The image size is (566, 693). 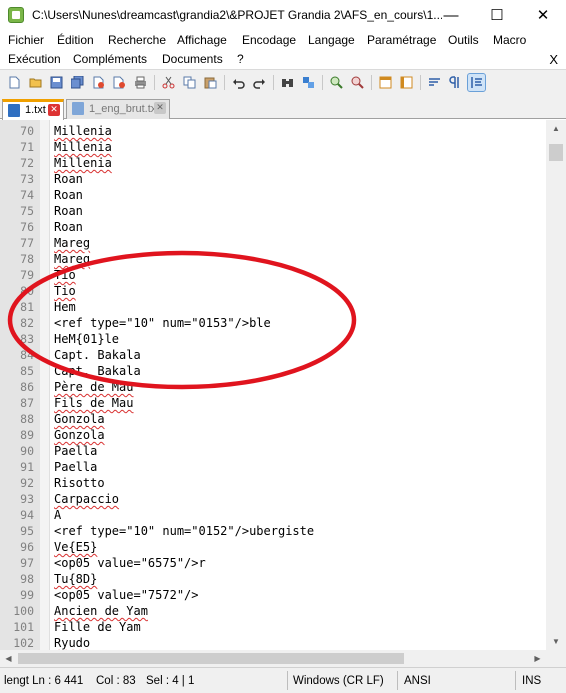 I want to click on minimize-button: —, so click(x=451, y=15).